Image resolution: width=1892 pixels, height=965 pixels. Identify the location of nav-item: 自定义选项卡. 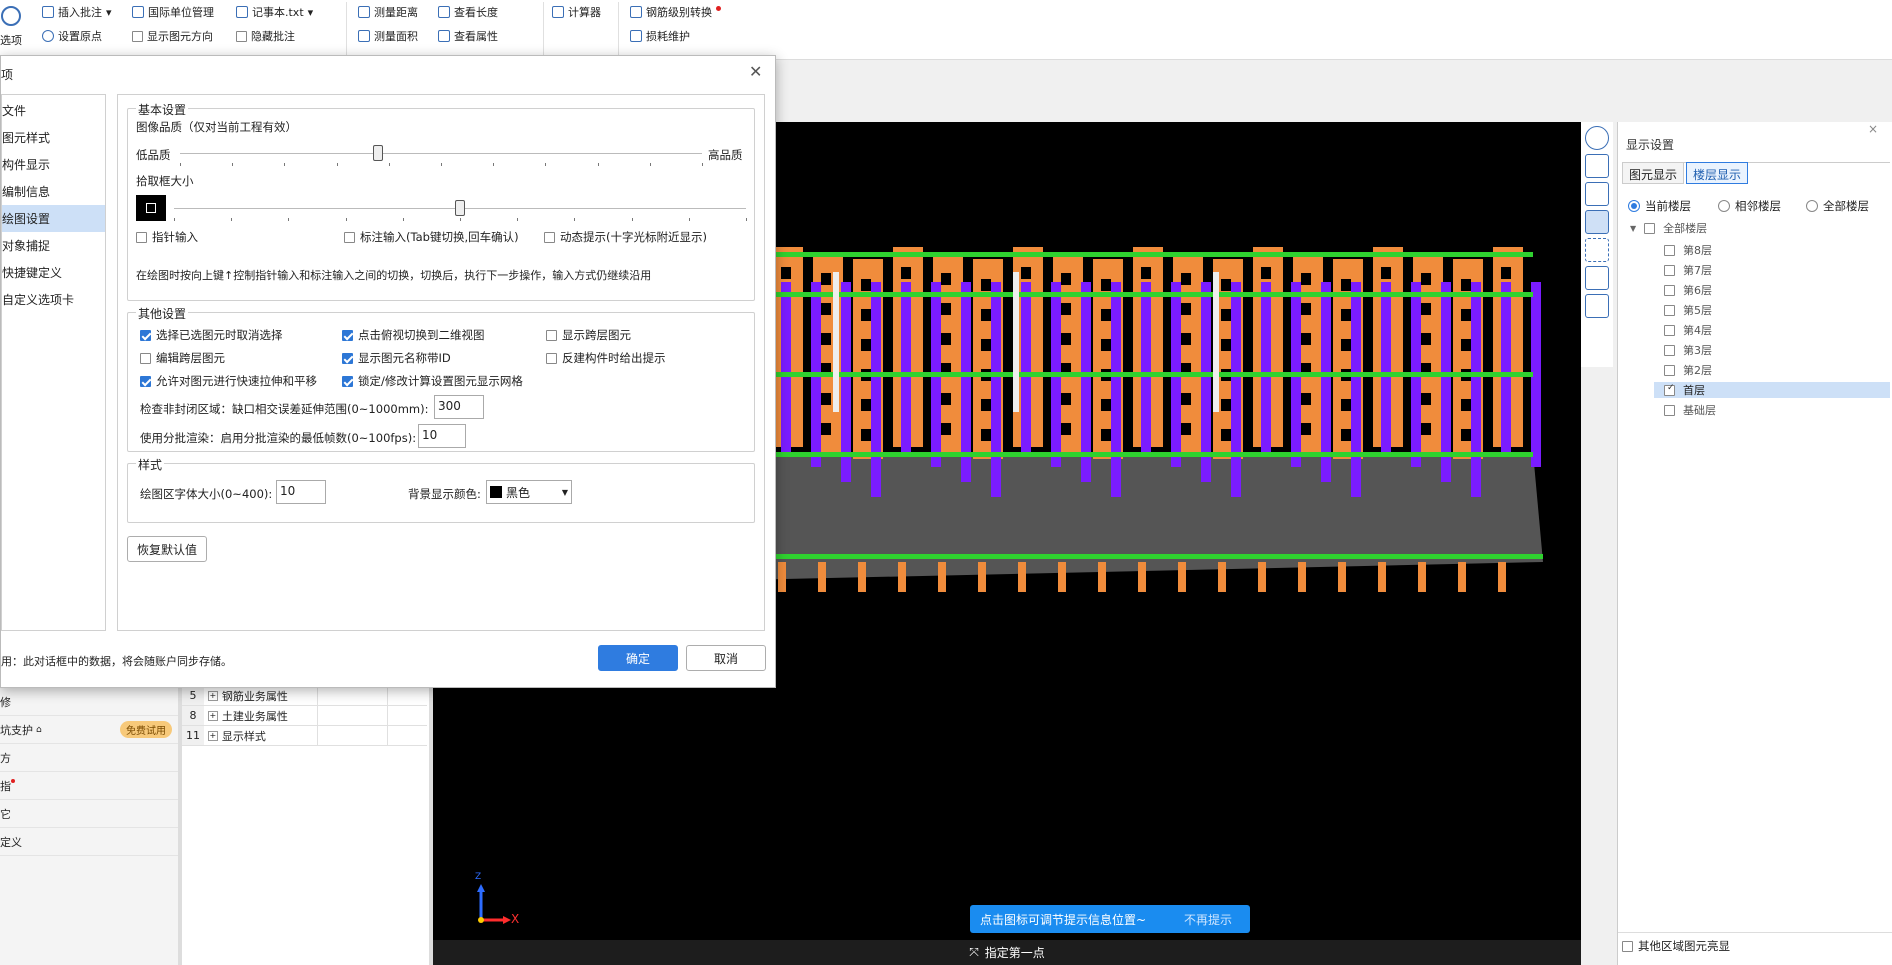
(53, 299).